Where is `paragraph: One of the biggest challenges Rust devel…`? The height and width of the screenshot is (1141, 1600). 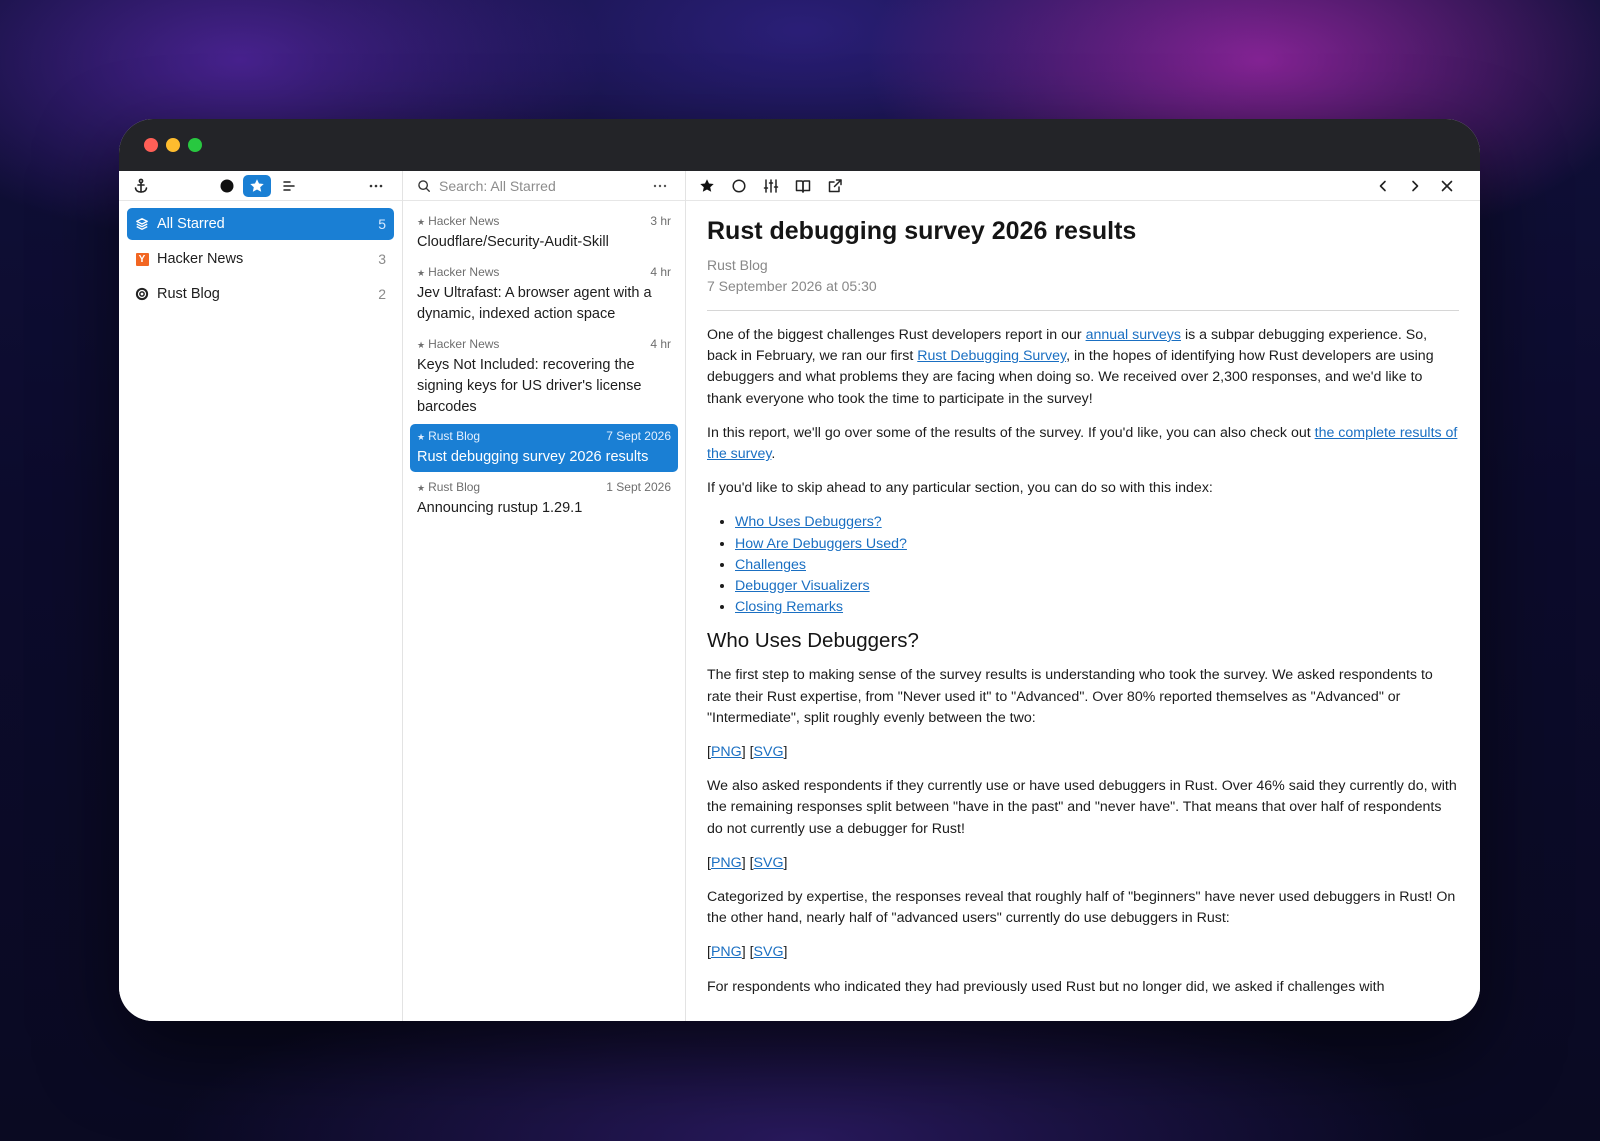
paragraph: One of the biggest challenges Rust devel… is located at coordinates (1070, 367).